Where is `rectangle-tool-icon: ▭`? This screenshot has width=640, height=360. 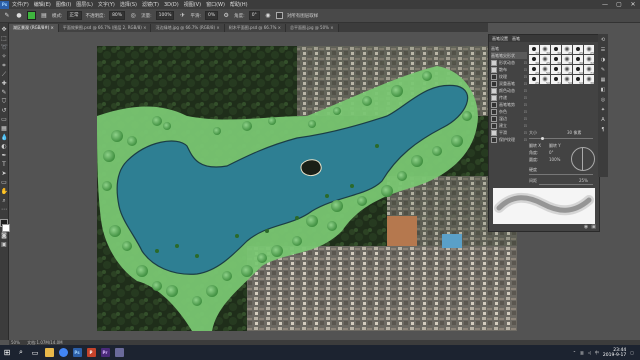
rectangle-tool-icon: ▭ is located at coordinates (4, 182).